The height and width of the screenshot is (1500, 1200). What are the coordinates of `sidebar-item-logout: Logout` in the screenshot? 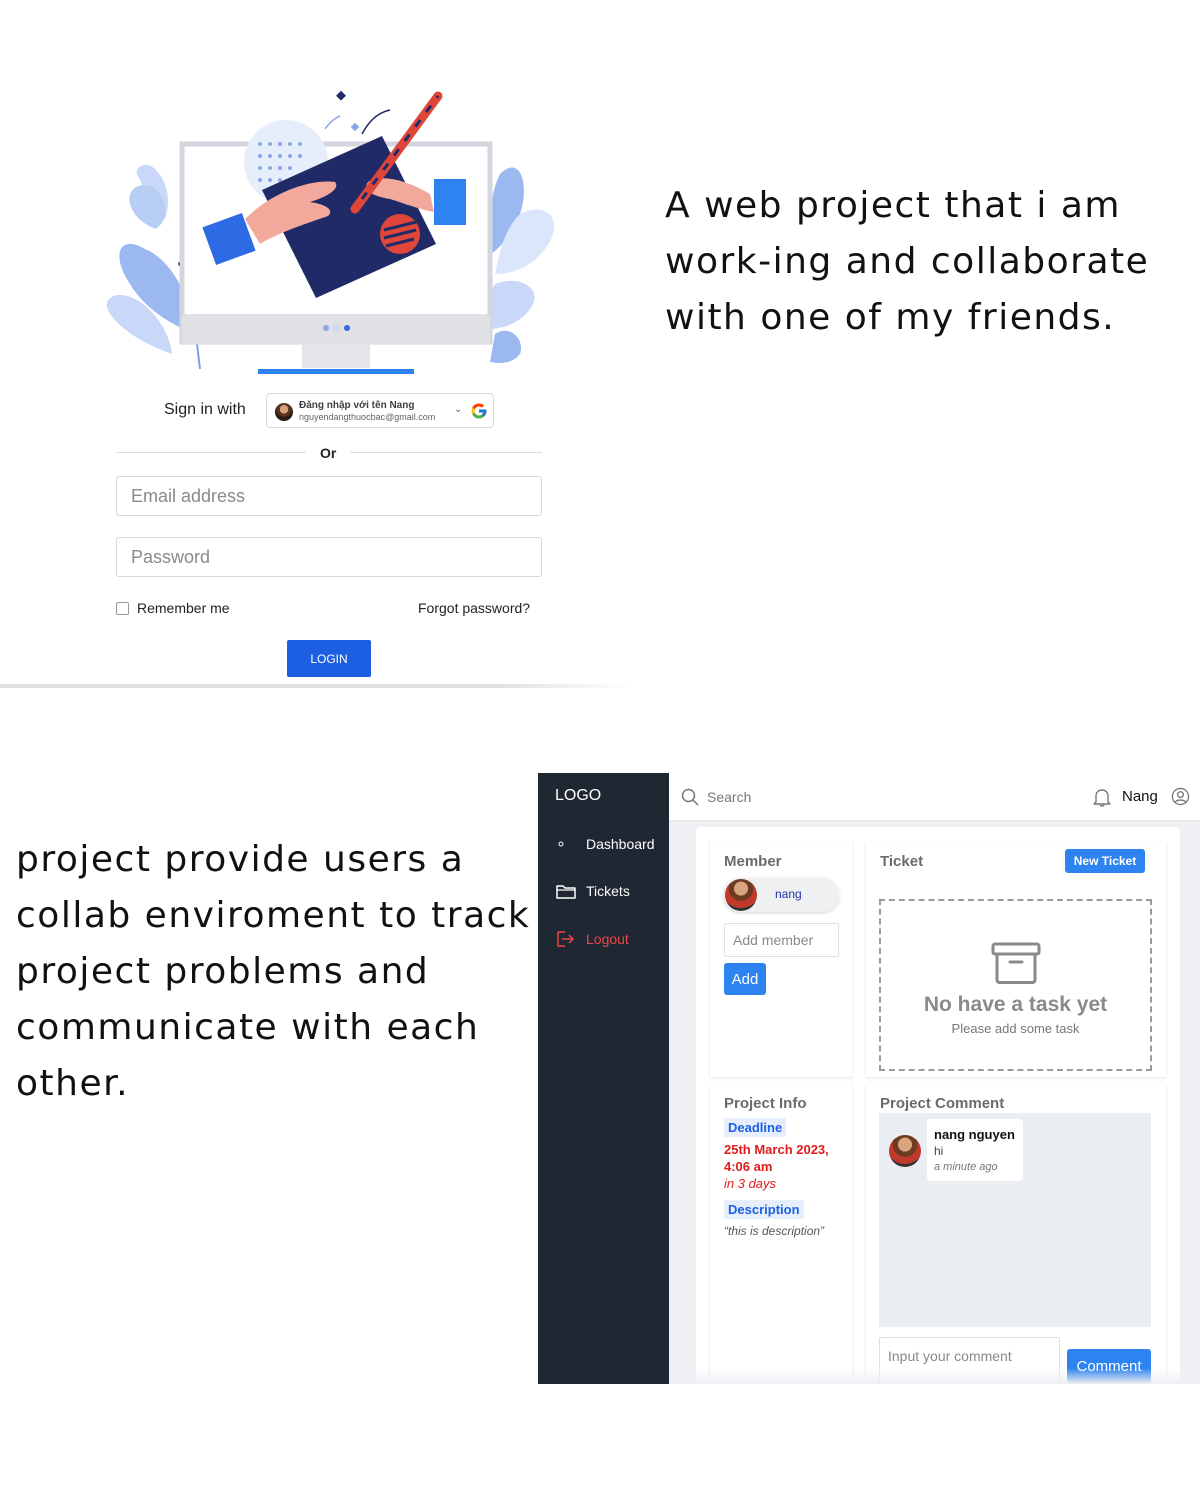 It's located at (592, 939).